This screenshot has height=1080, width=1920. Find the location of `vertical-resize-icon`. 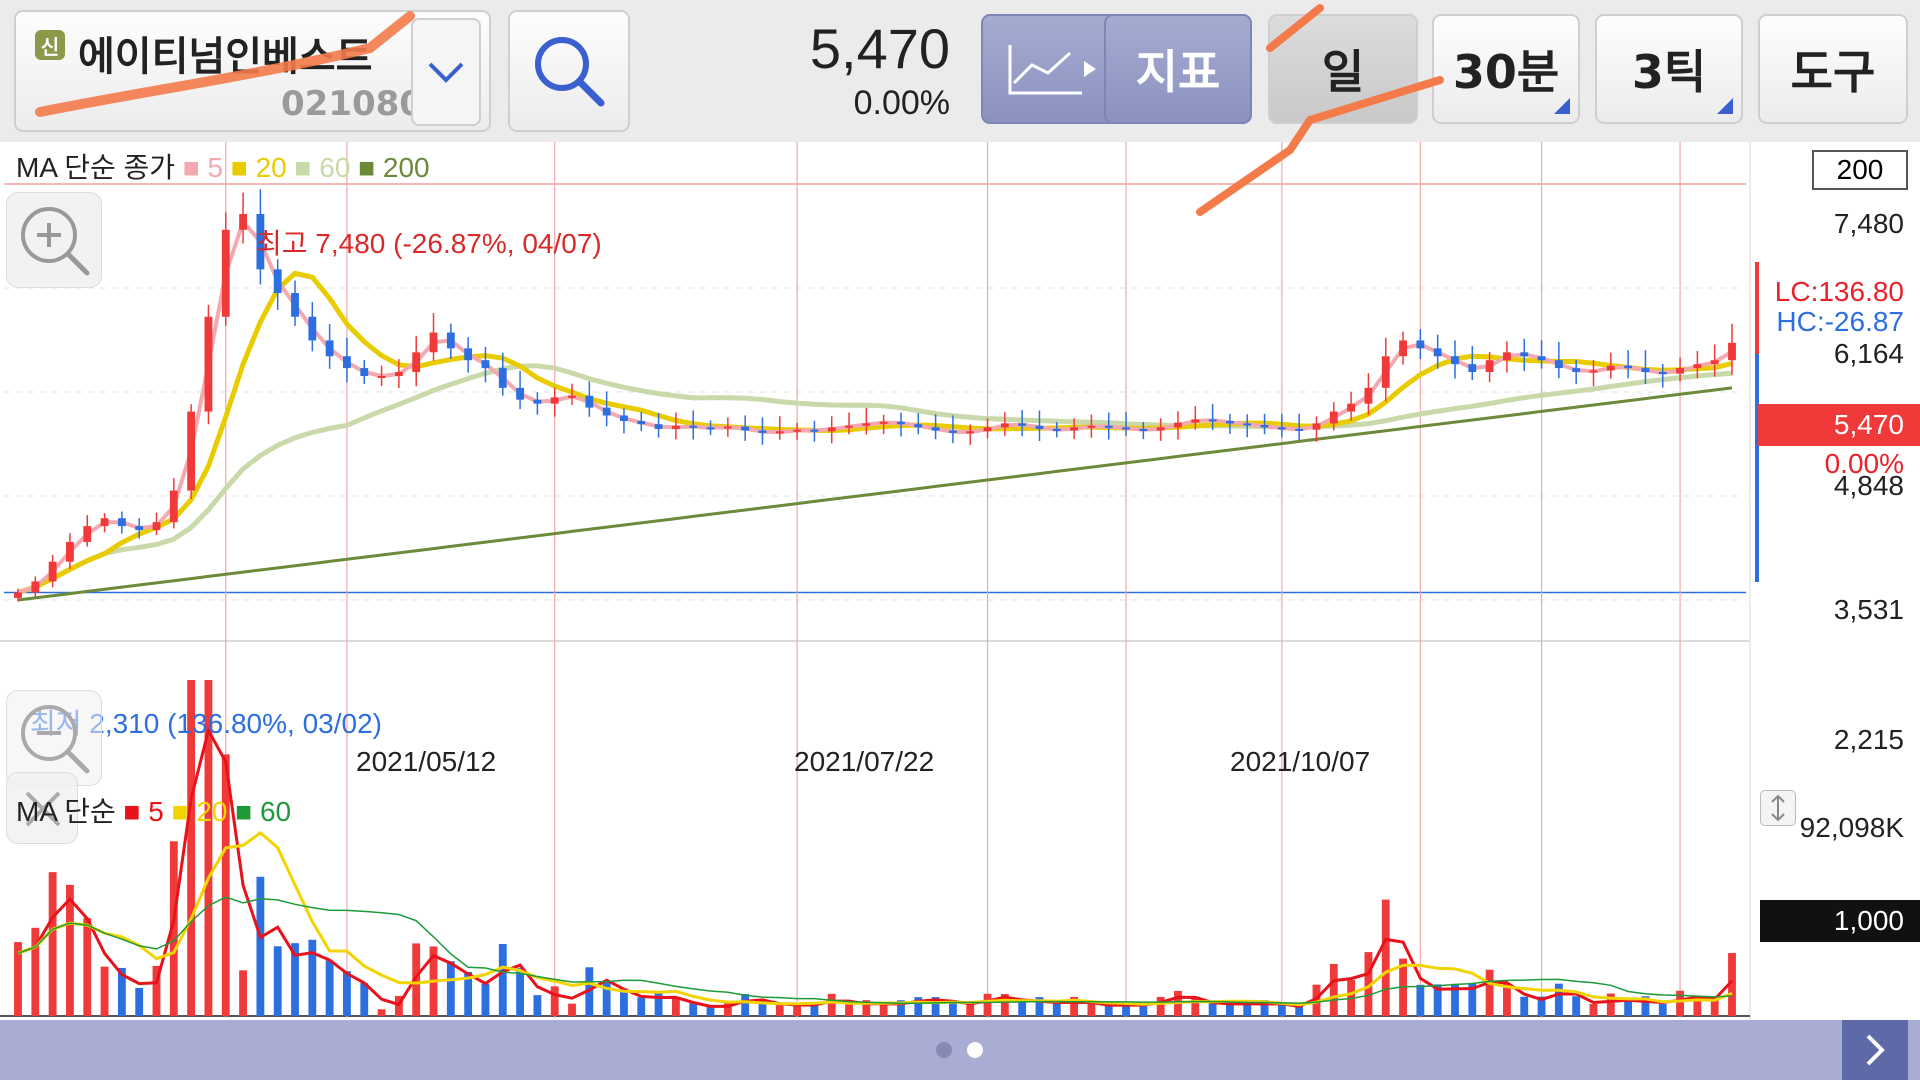

vertical-resize-icon is located at coordinates (1778, 808).